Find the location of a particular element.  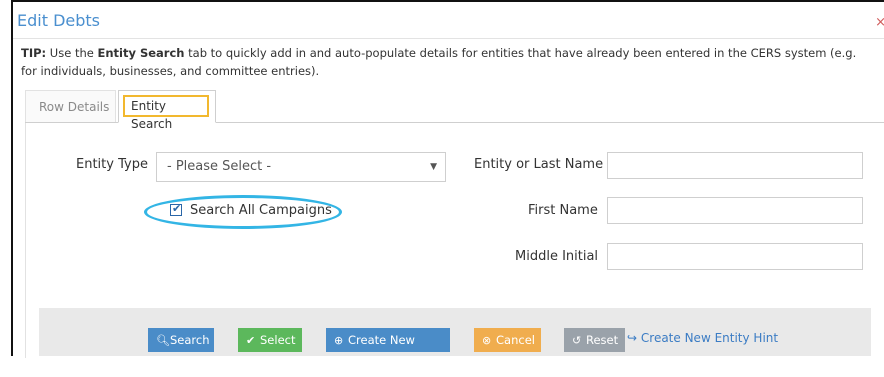

first-name-input is located at coordinates (735, 210).